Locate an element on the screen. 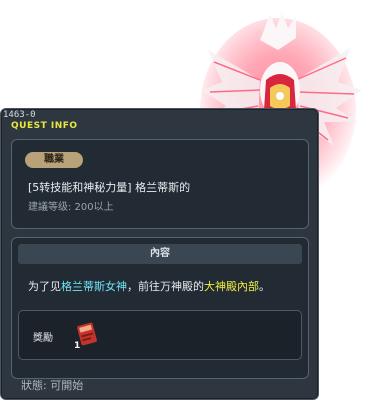 The height and width of the screenshot is (403, 369). window-title: QUEST INFO is located at coordinates (44, 126).